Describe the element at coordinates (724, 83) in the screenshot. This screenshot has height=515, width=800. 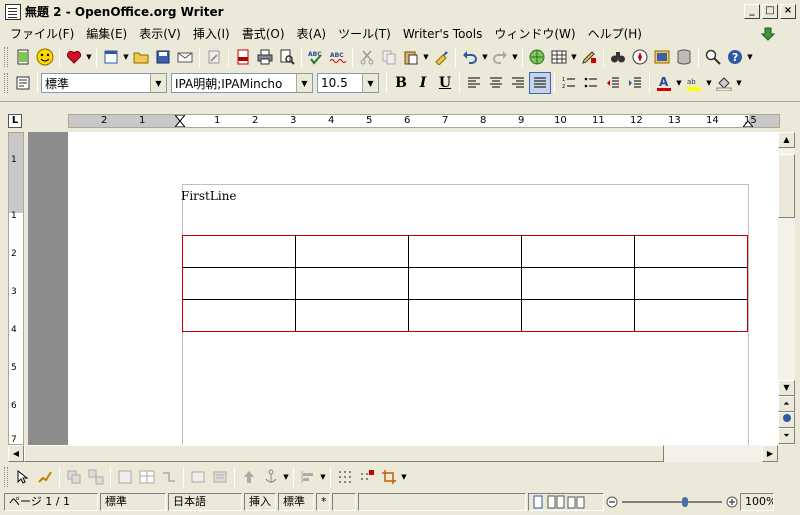
I see `background-color-icon` at that location.